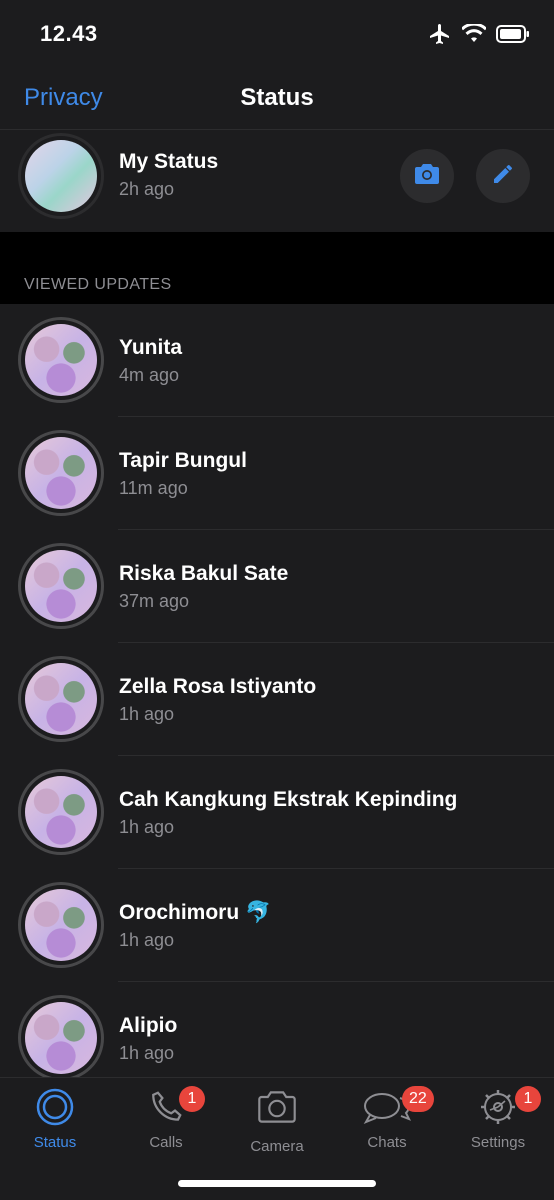 Image resolution: width=554 pixels, height=1200 pixels. Describe the element at coordinates (277, 473) in the screenshot. I see `list-item: Tapir Bungul 11m ago` at that location.